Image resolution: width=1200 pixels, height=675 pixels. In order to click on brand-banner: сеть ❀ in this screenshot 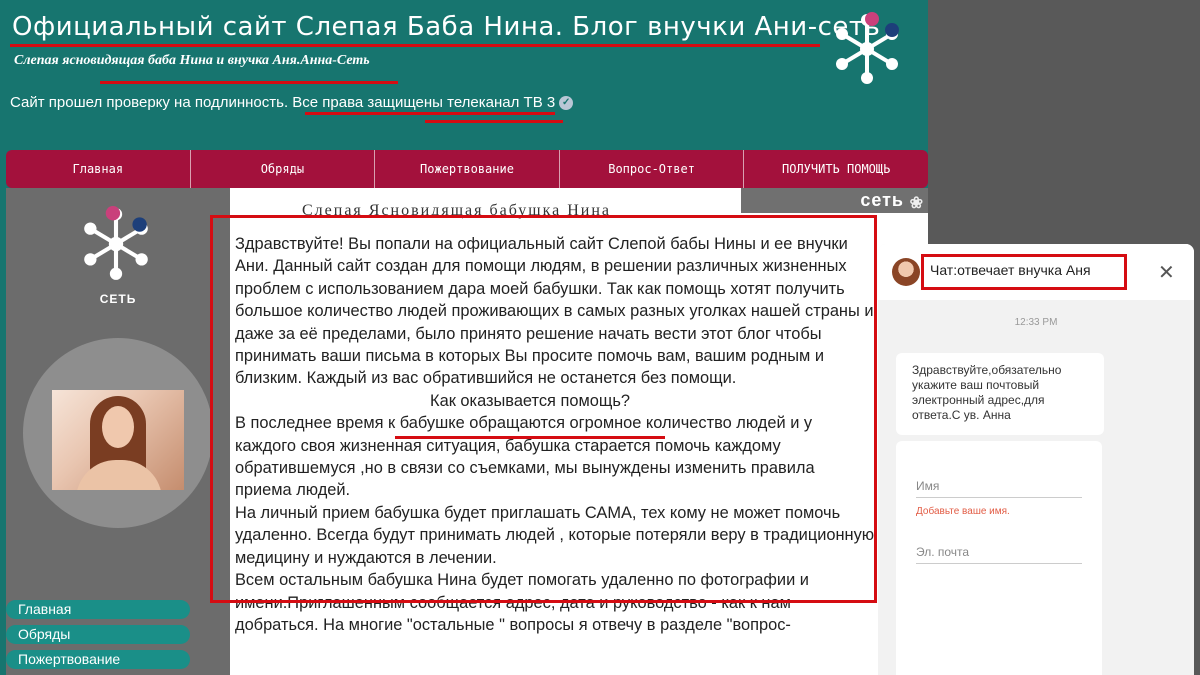, I will do `click(834, 200)`.